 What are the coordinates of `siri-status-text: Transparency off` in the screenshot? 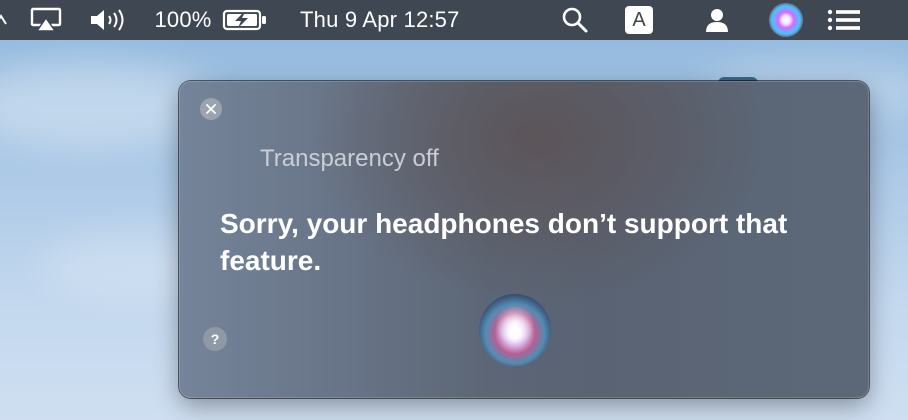 It's located at (349, 158).